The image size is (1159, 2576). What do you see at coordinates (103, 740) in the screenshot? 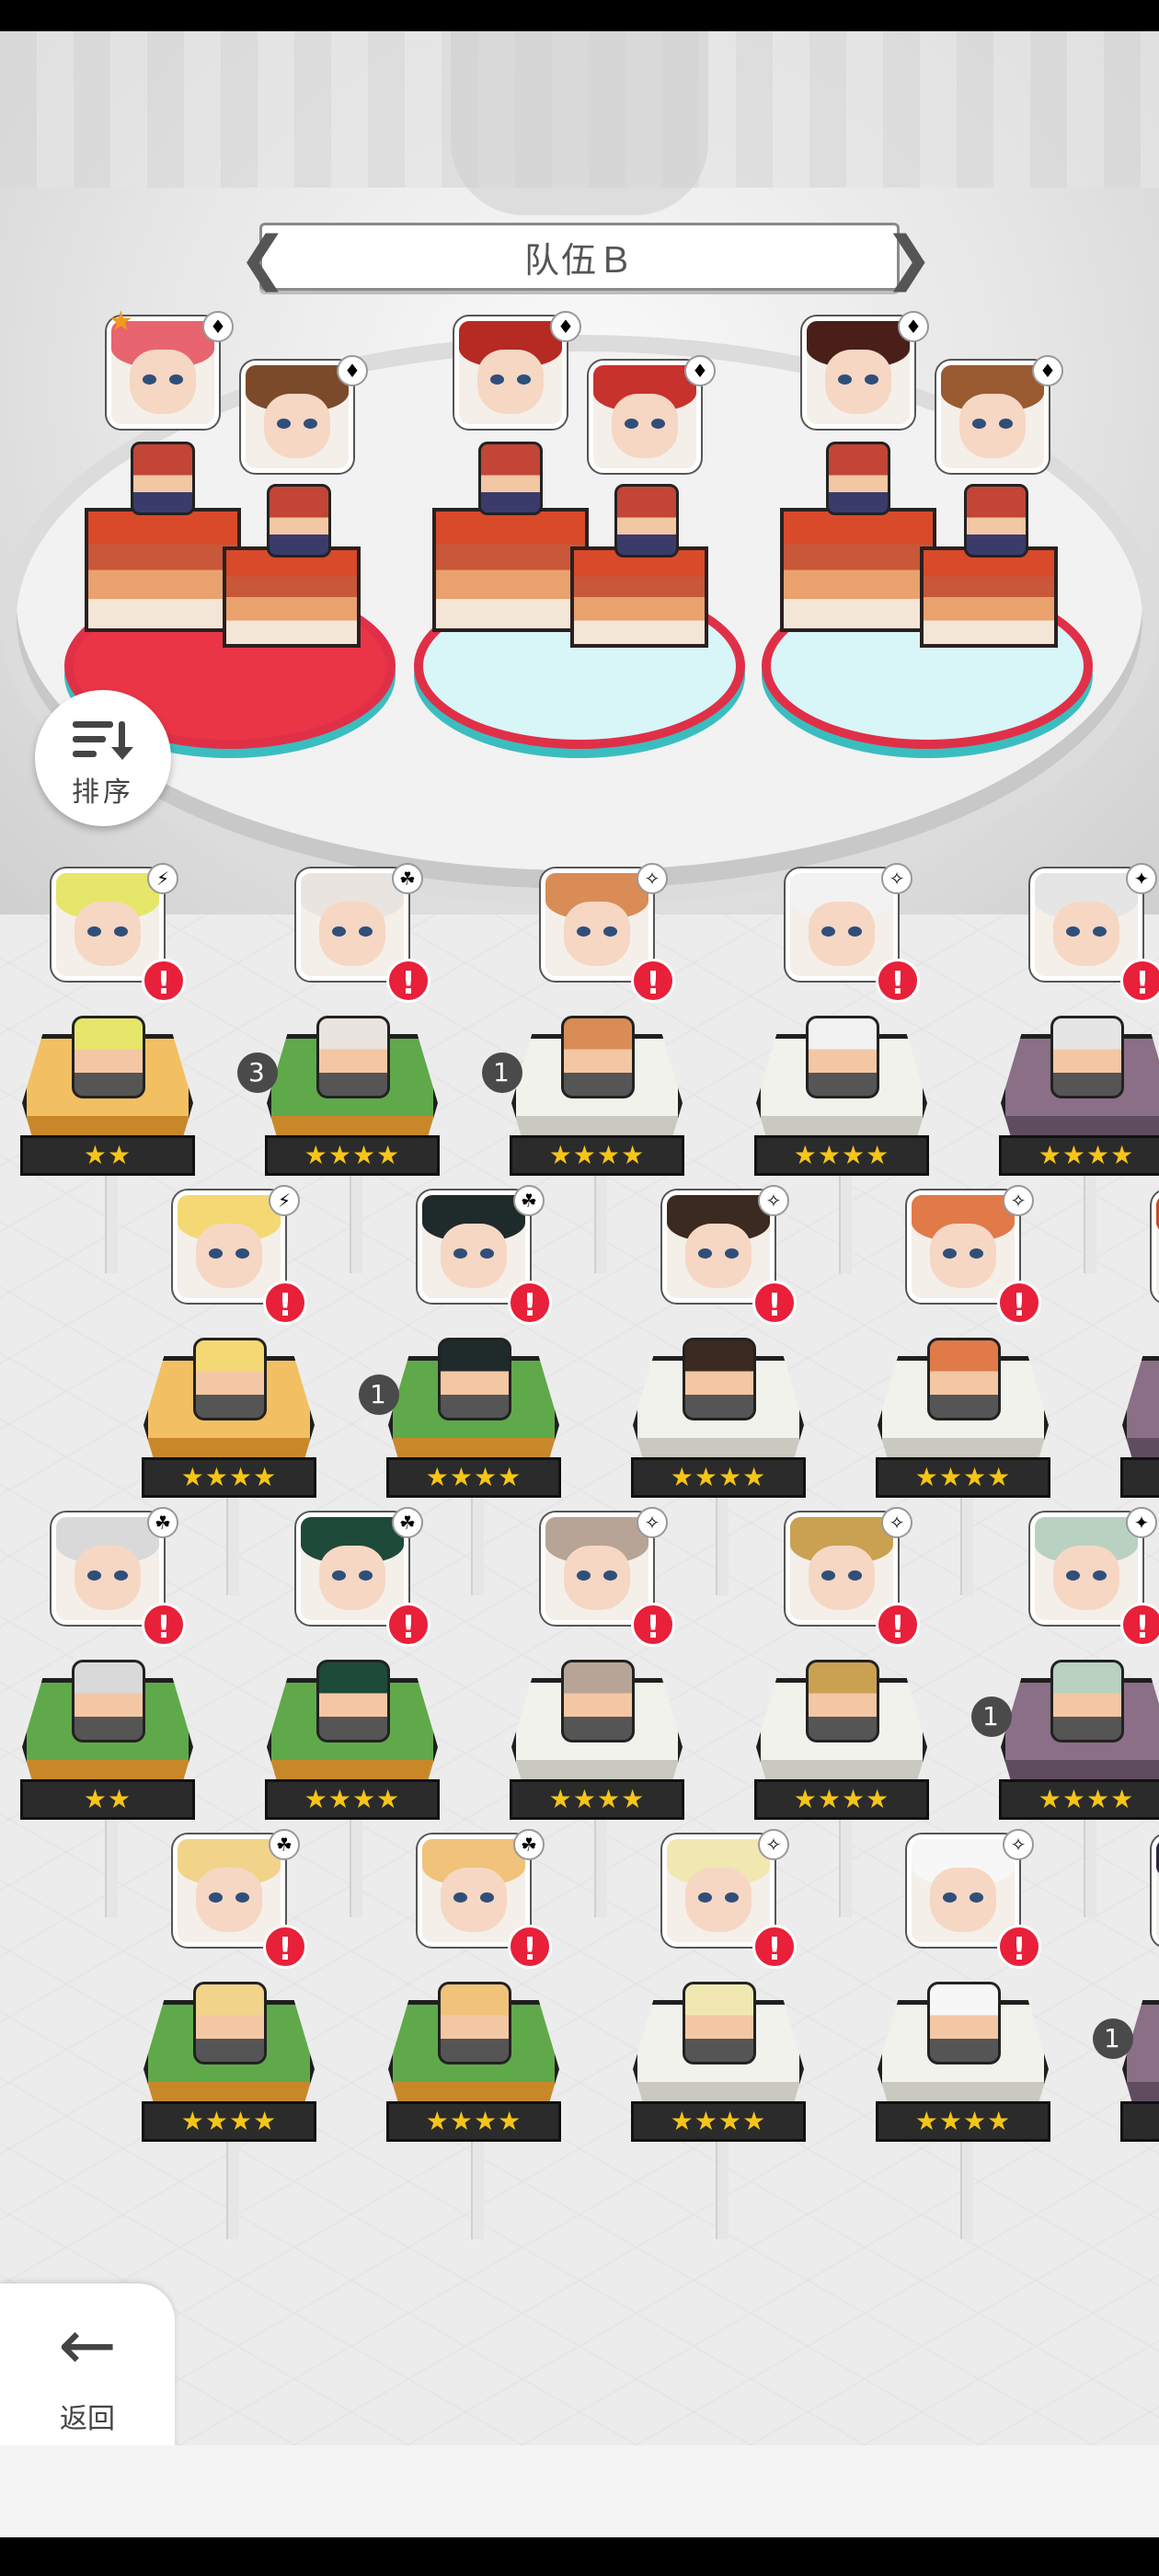
I see `sort-icon` at bounding box center [103, 740].